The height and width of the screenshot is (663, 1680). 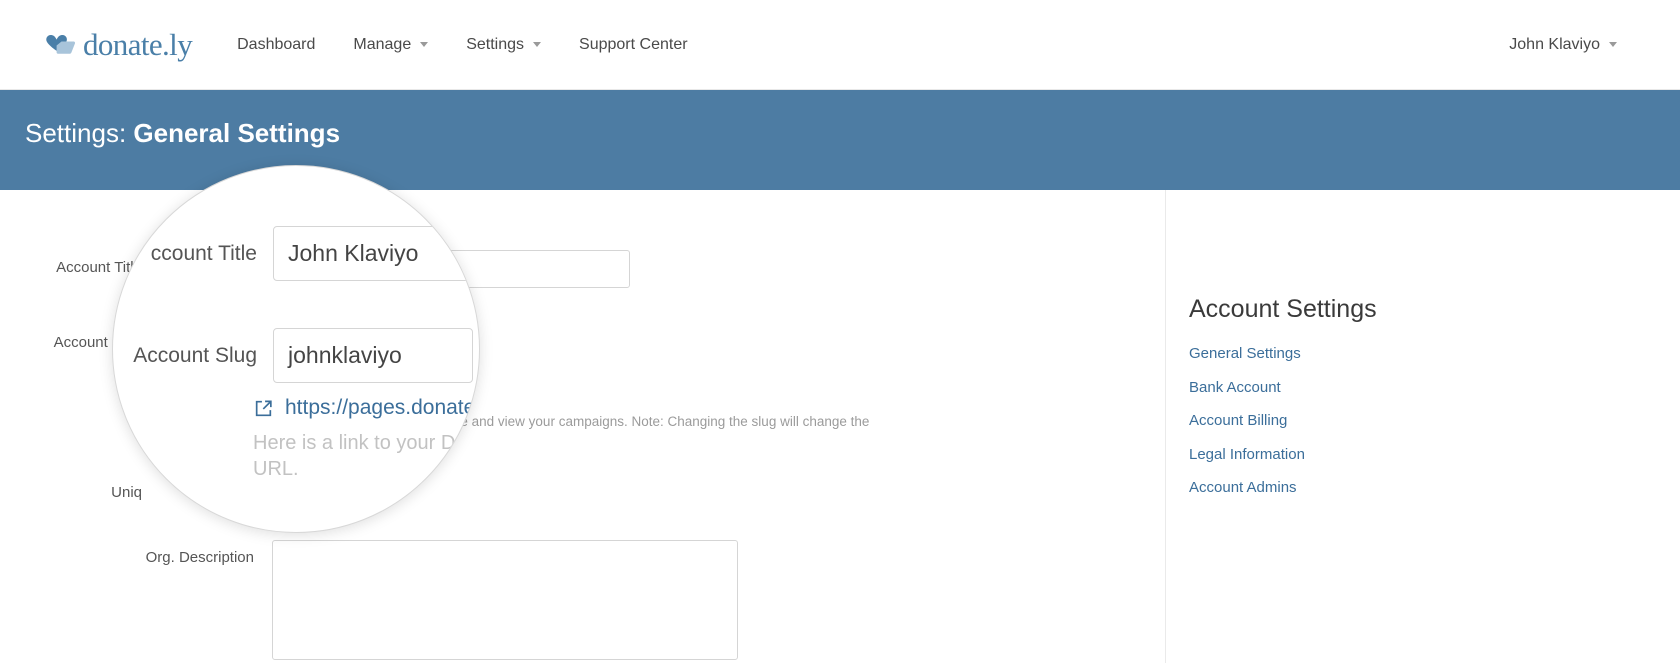 What do you see at coordinates (60, 45) in the screenshot?
I see `heart-hand-icon` at bounding box center [60, 45].